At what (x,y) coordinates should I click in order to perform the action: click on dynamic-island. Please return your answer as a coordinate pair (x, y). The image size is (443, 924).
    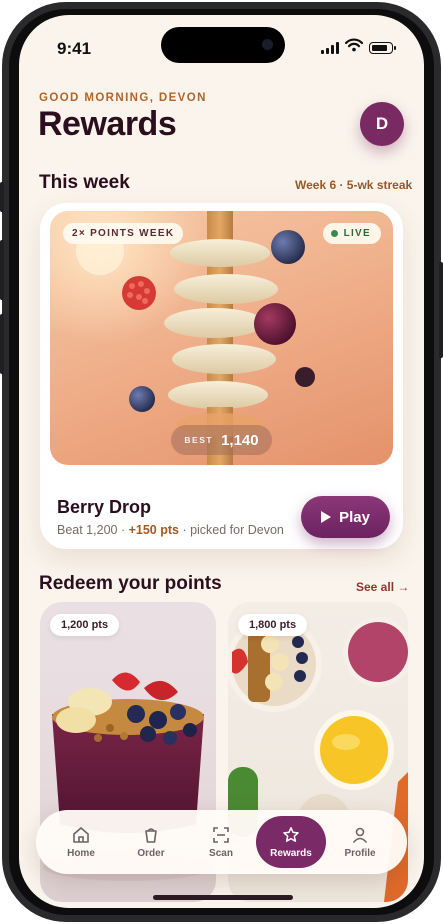
    Looking at the image, I should click on (223, 45).